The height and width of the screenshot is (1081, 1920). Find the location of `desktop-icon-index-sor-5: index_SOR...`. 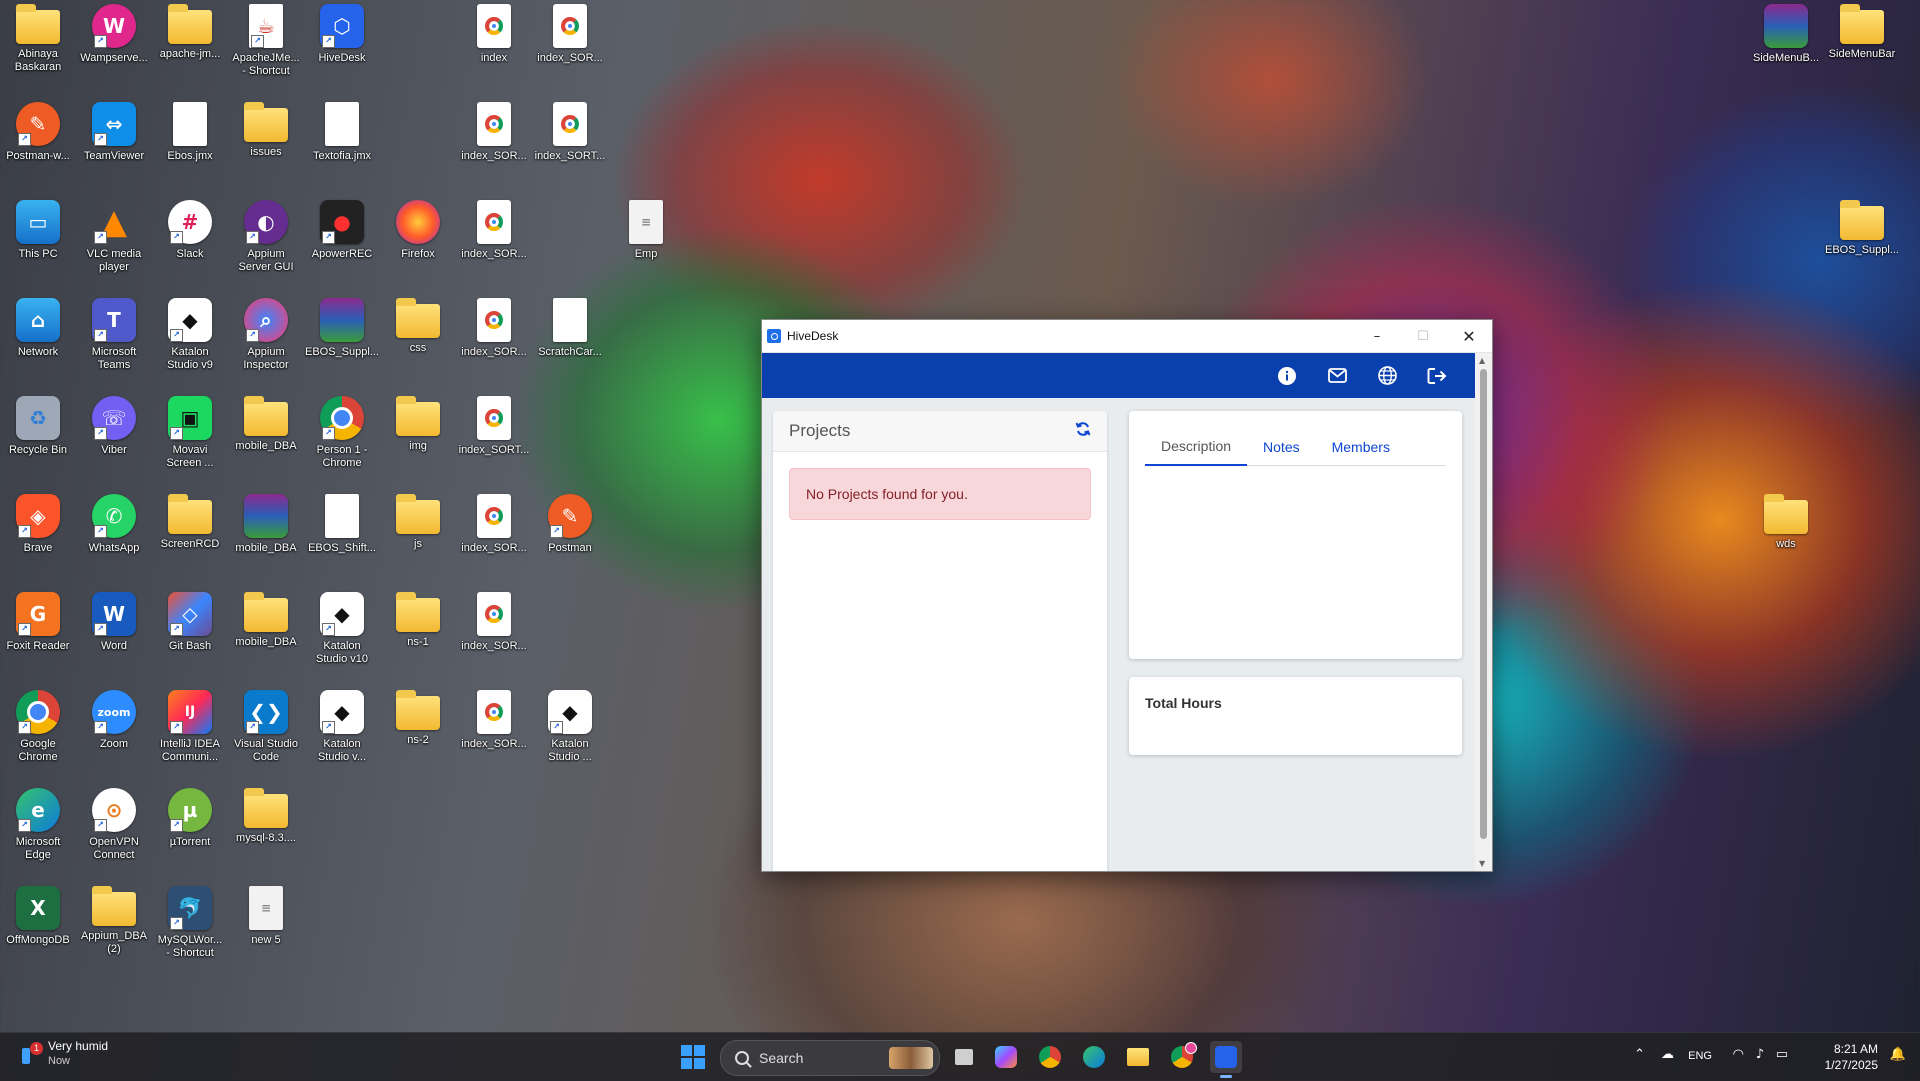

desktop-icon-index-sor-5: index_SOR... is located at coordinates (494, 534).